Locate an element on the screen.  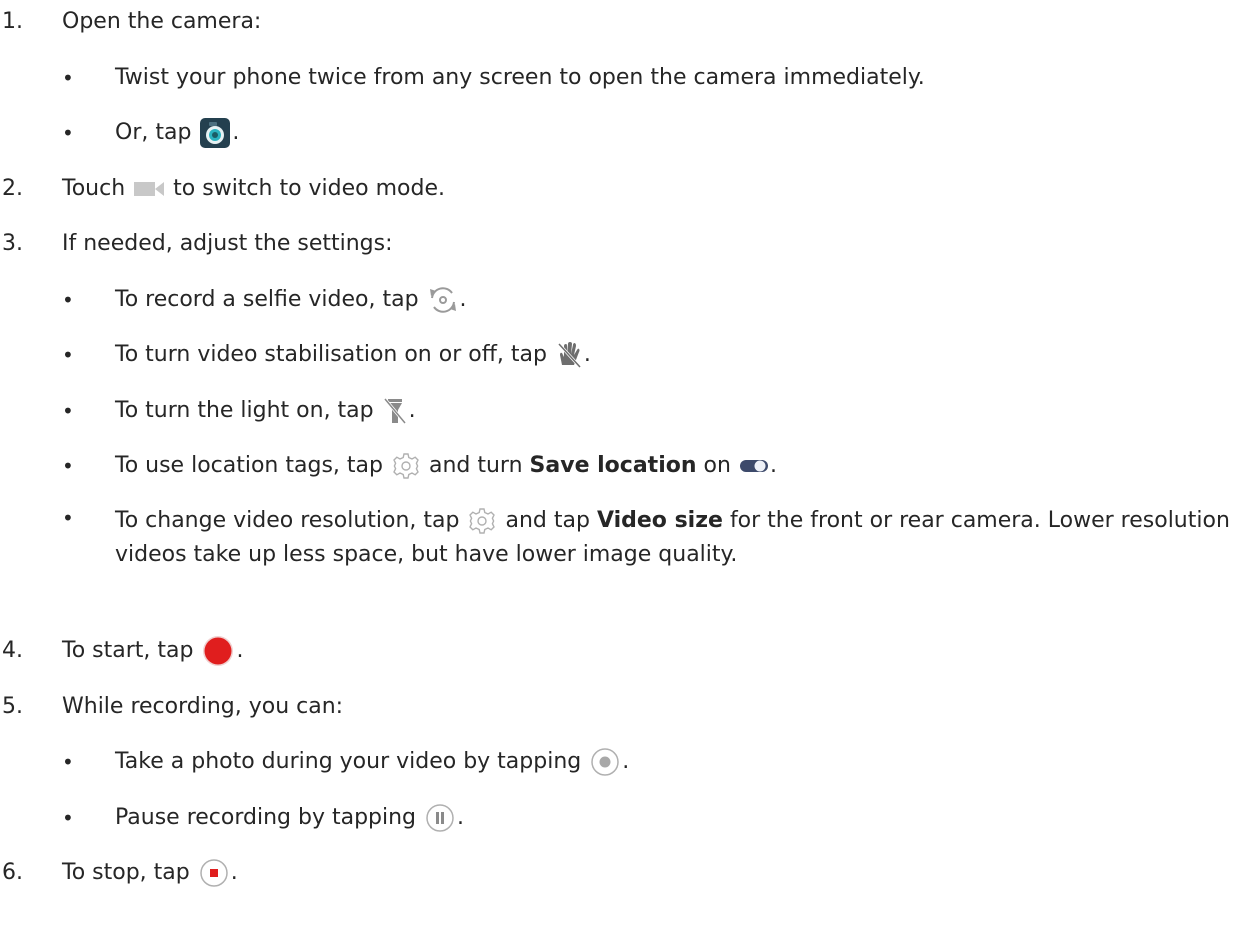
step-text-end: to switch to video mode. is located at coordinates (309, 188).